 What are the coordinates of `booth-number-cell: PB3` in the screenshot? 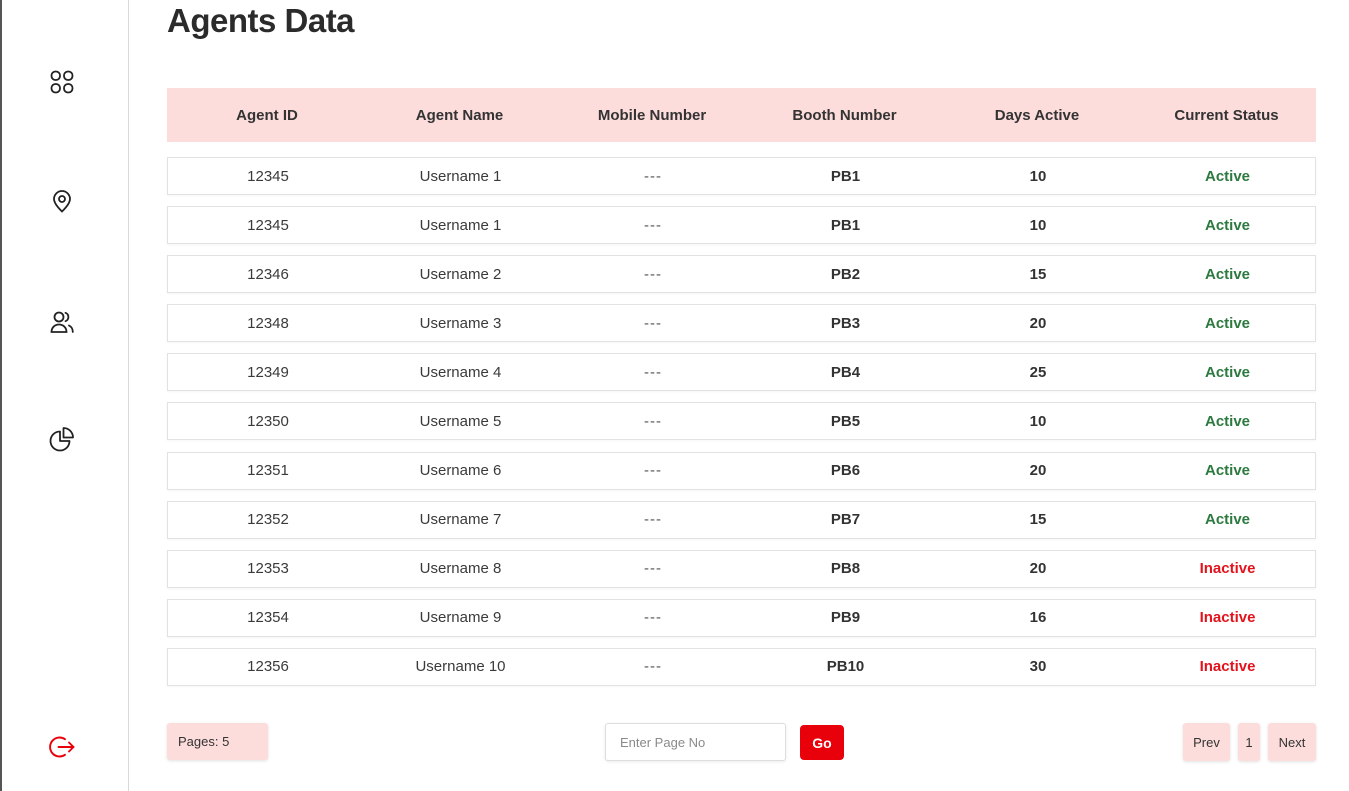 It's located at (845, 323).